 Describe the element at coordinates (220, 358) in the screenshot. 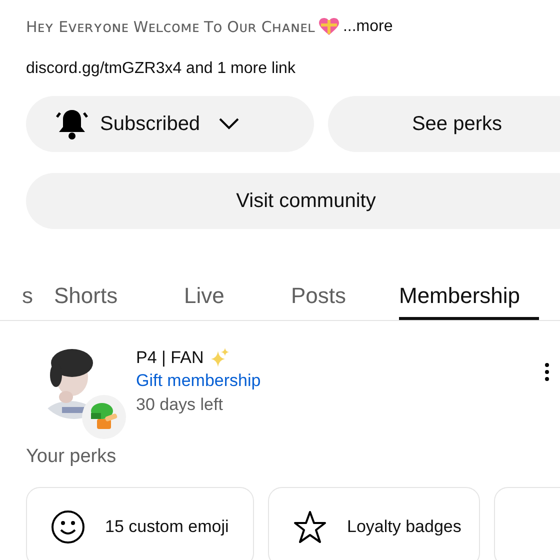

I see `sparkles-icon` at that location.